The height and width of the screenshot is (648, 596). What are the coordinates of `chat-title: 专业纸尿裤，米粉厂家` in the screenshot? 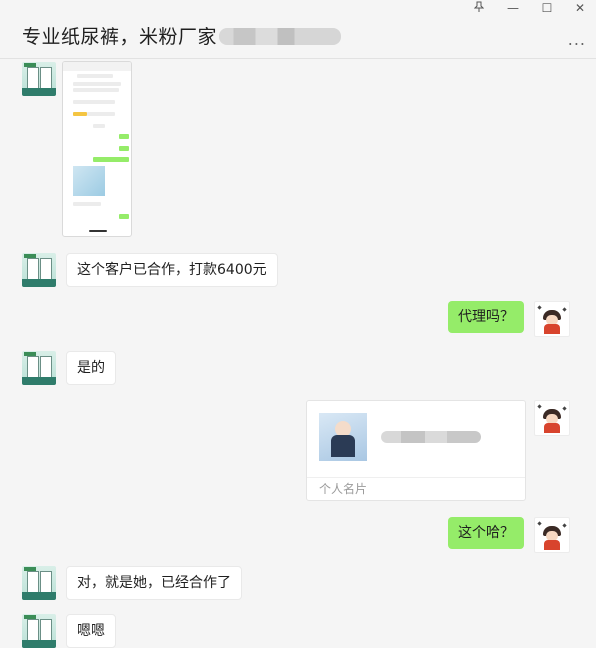 It's located at (182, 35).